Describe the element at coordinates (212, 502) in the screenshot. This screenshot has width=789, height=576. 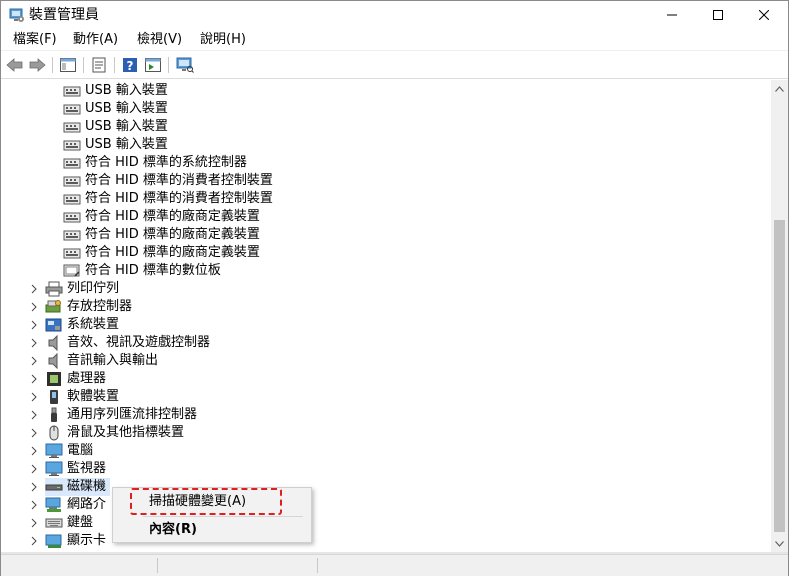
I see `scan-hardware-changes-menu-item: 掃描硬體變更(A)` at that location.